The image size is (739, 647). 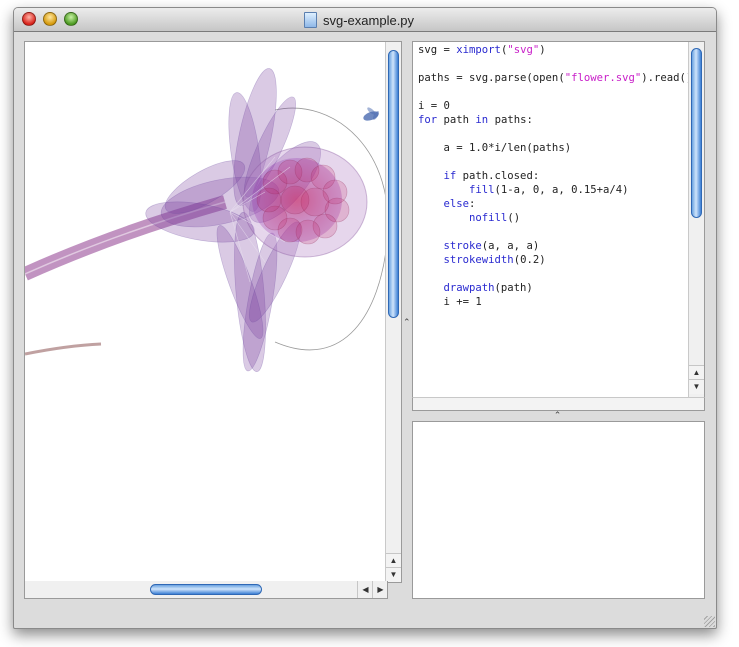 I want to click on code-token: path.closed:, so click(x=498, y=176).